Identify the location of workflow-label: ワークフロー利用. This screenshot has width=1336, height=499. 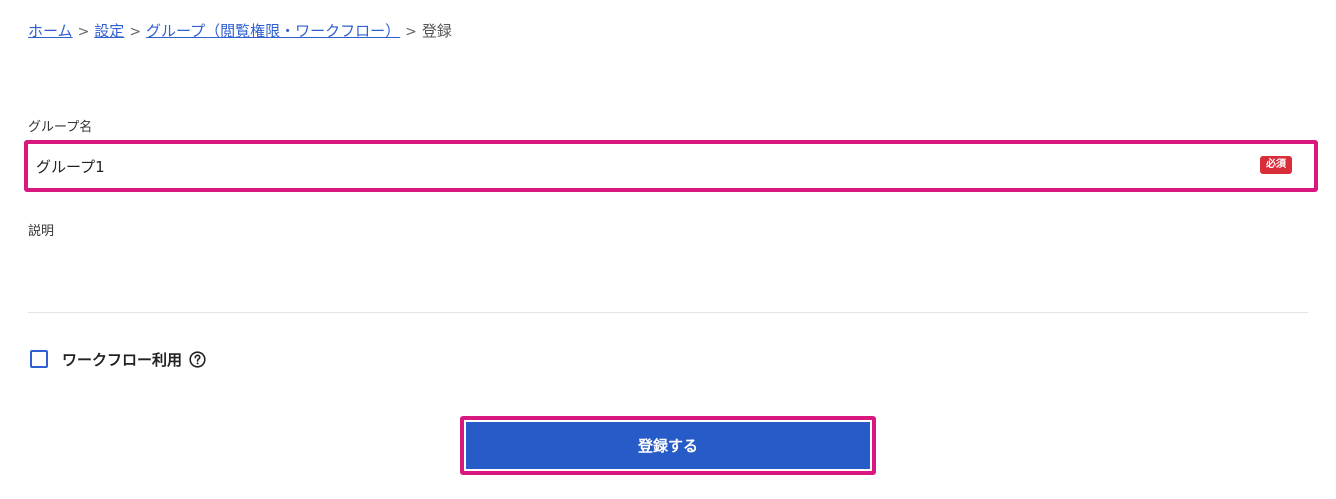
(122, 359).